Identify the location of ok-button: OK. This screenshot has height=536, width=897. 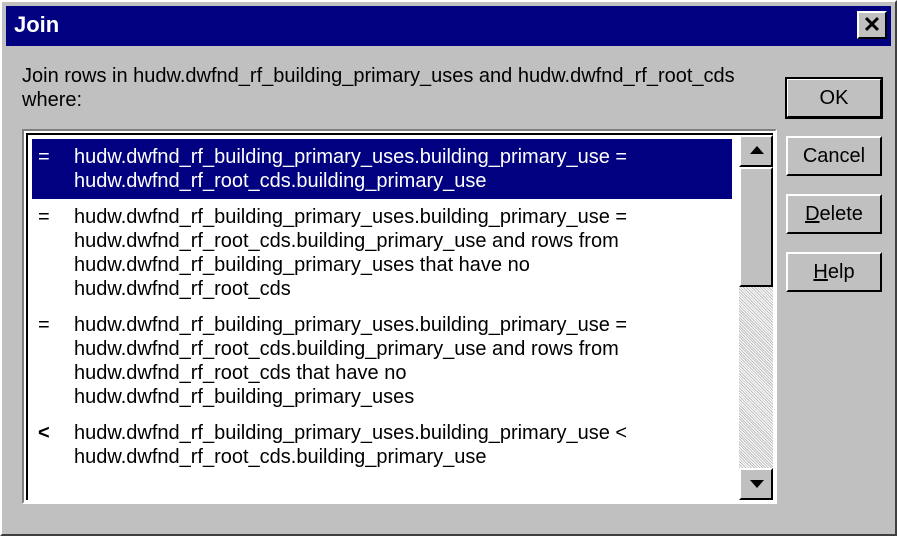
(834, 98).